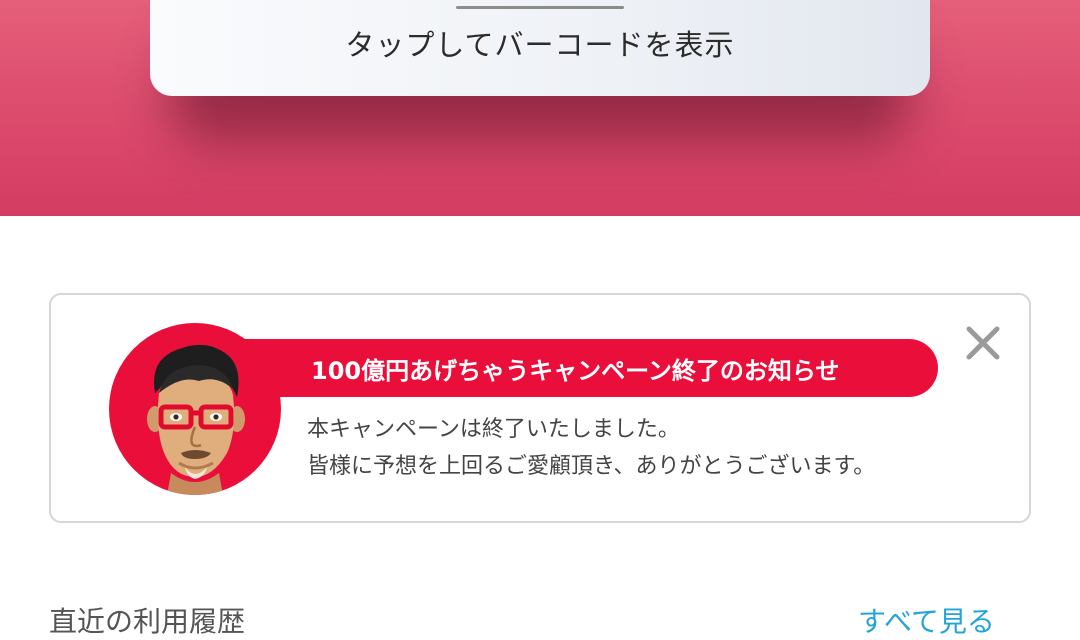  Describe the element at coordinates (591, 466) in the screenshot. I see `notice-line-2: 皆様に予想を上回るご愛顧頂き、ありがとうございます。` at that location.